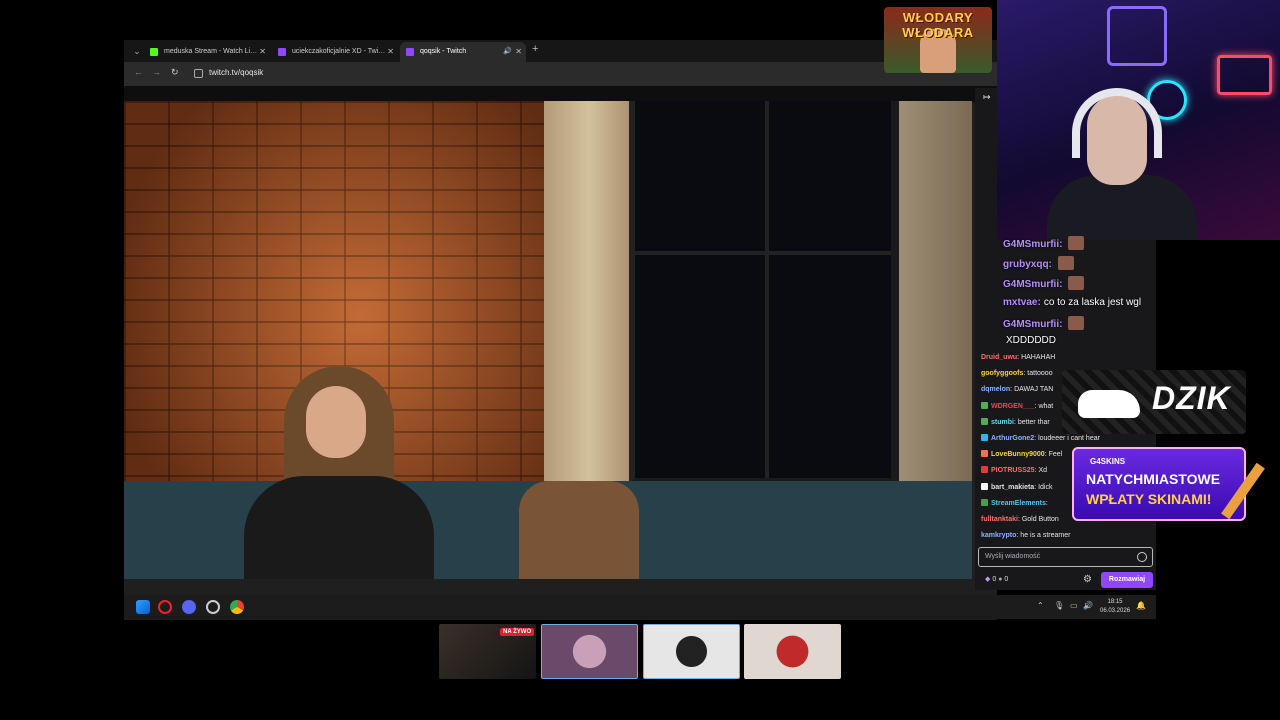 Image resolution: width=1280 pixels, height=720 pixels. What do you see at coordinates (1137, 36) in the screenshot?
I see `neon-frame` at bounding box center [1137, 36].